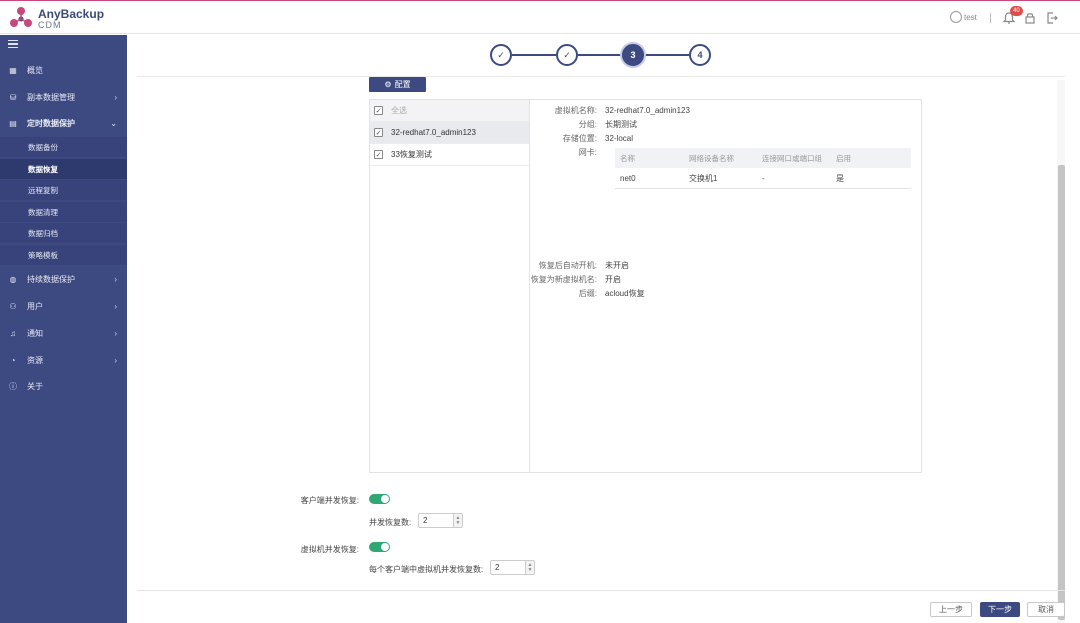  I want to click on brand-subtitle: CDM, so click(50, 25).